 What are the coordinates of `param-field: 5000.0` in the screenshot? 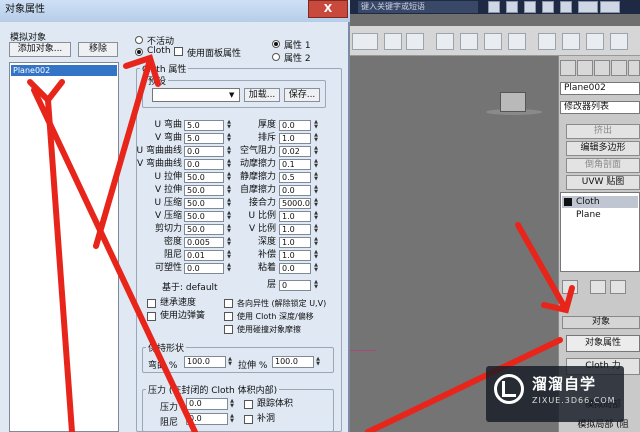 It's located at (295, 203).